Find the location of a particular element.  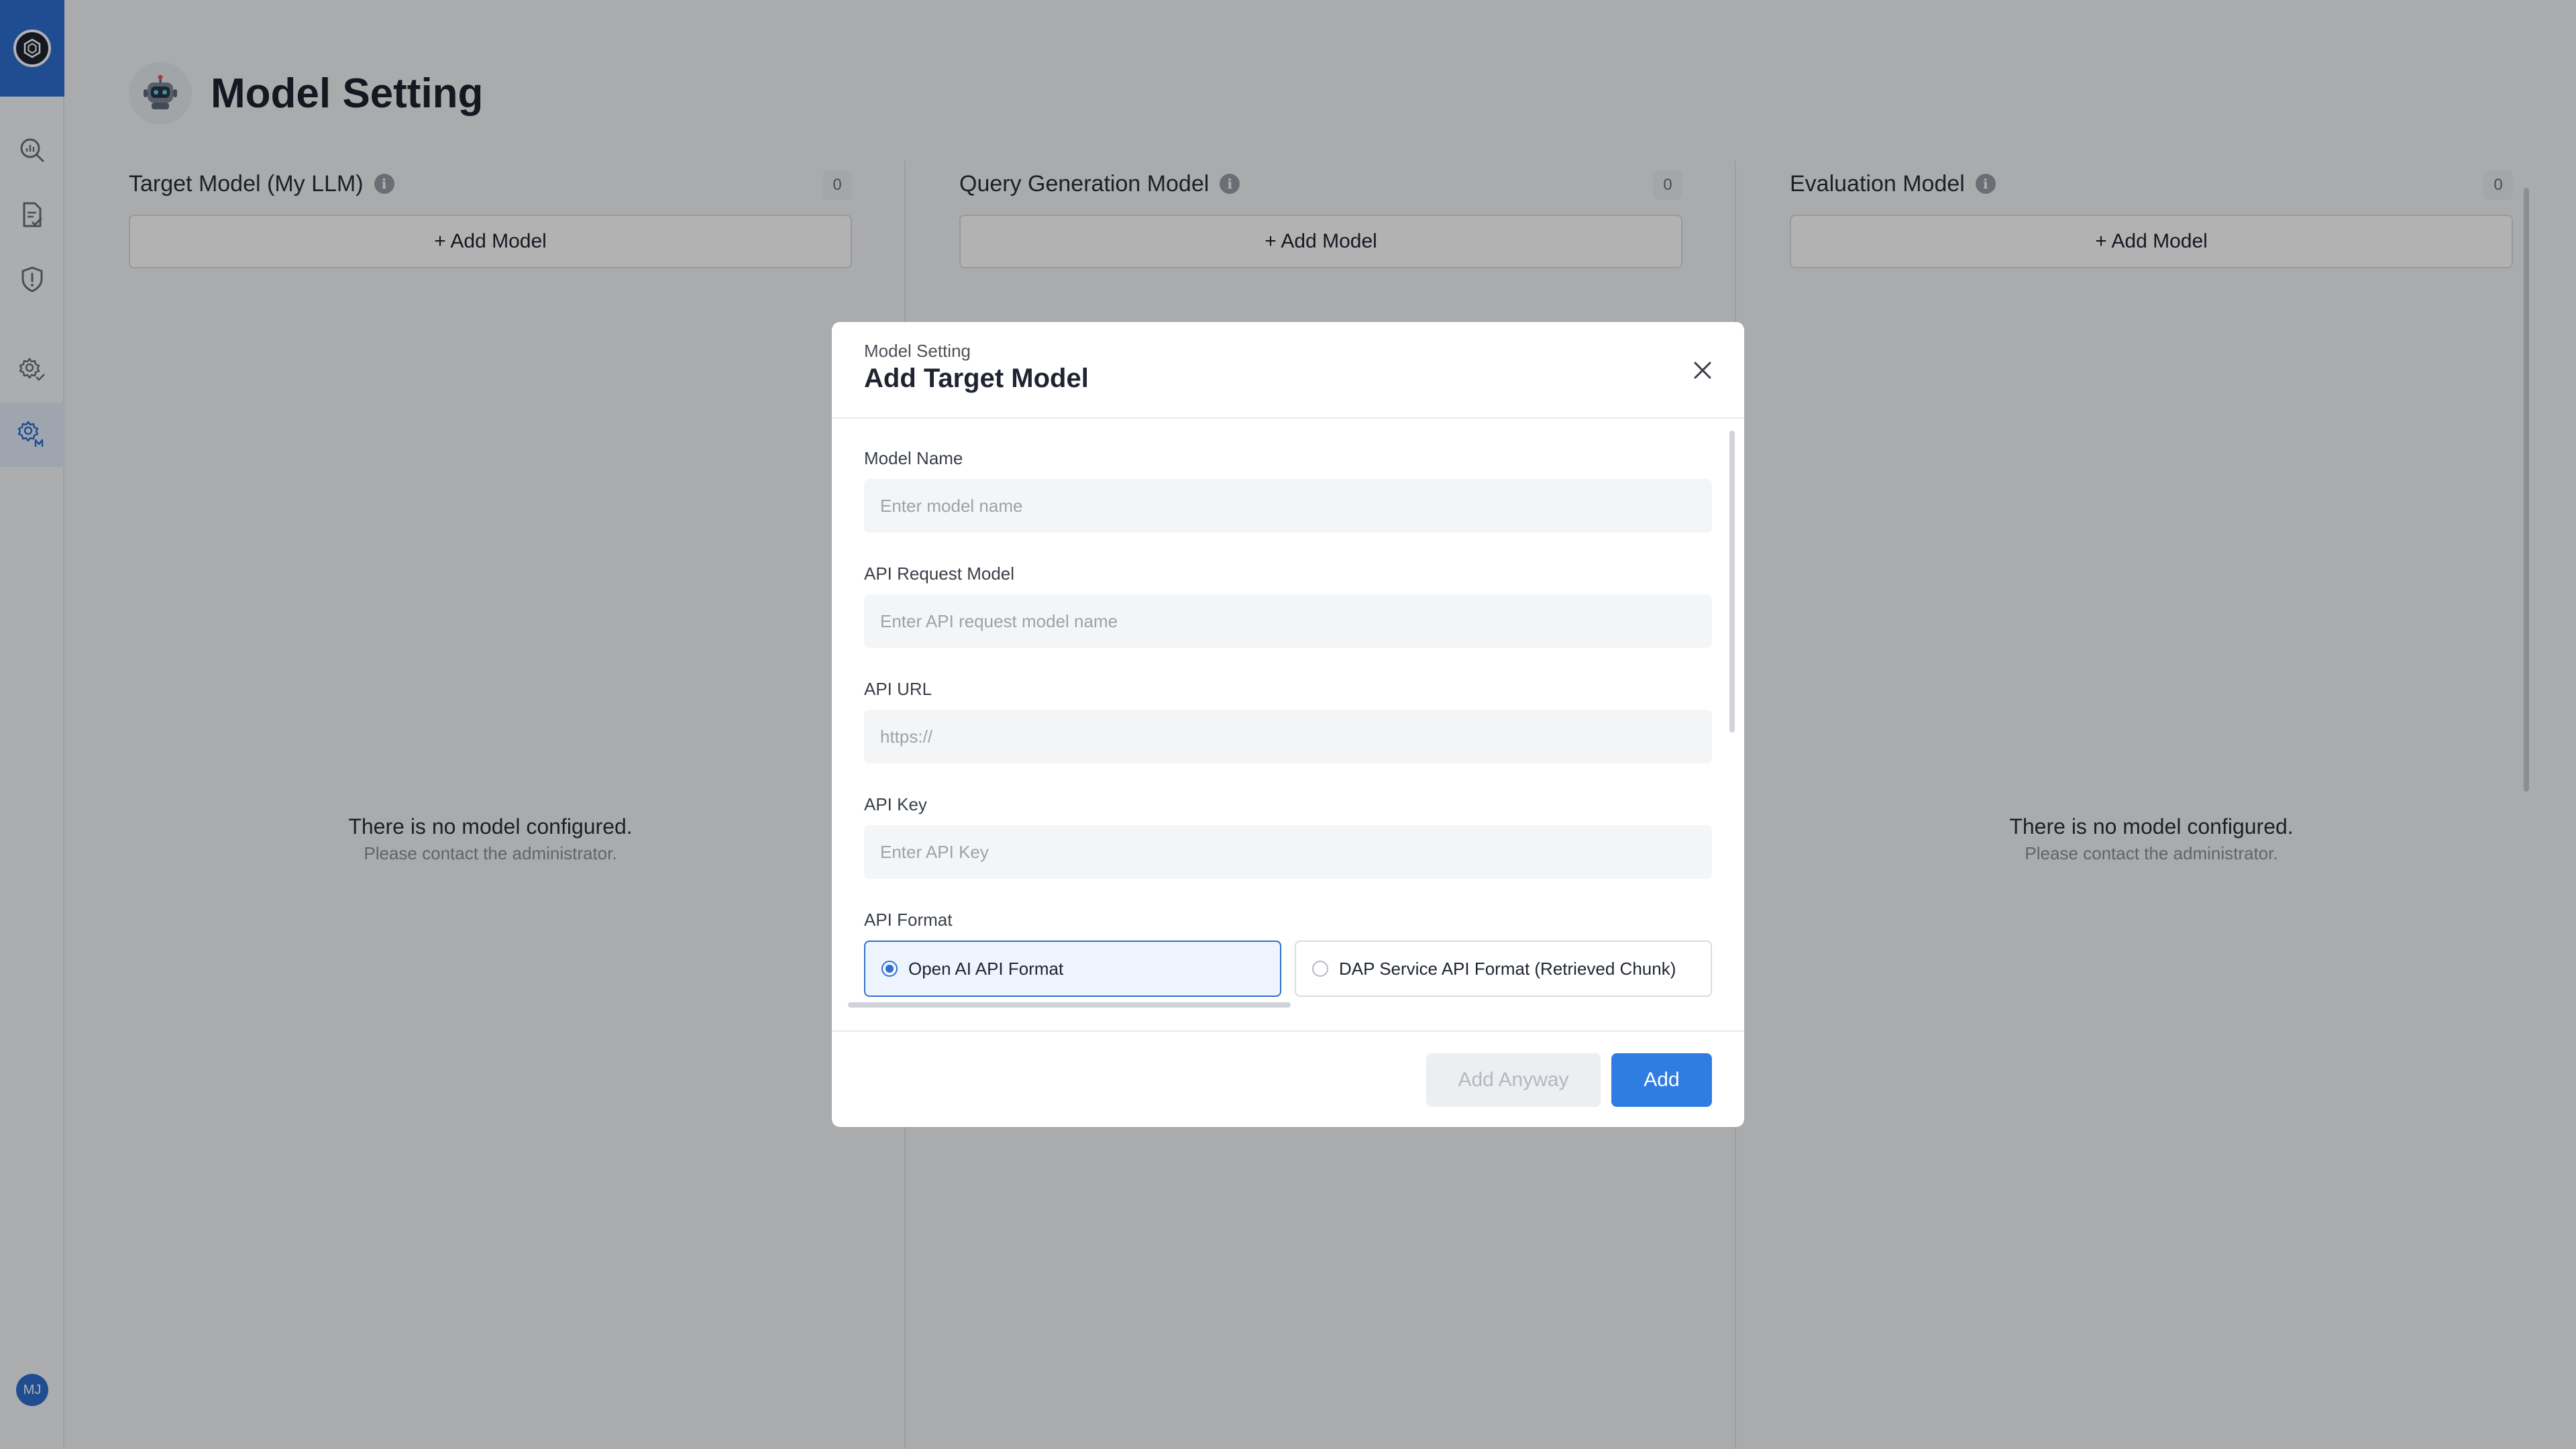

close-icon is located at coordinates (1702, 370).